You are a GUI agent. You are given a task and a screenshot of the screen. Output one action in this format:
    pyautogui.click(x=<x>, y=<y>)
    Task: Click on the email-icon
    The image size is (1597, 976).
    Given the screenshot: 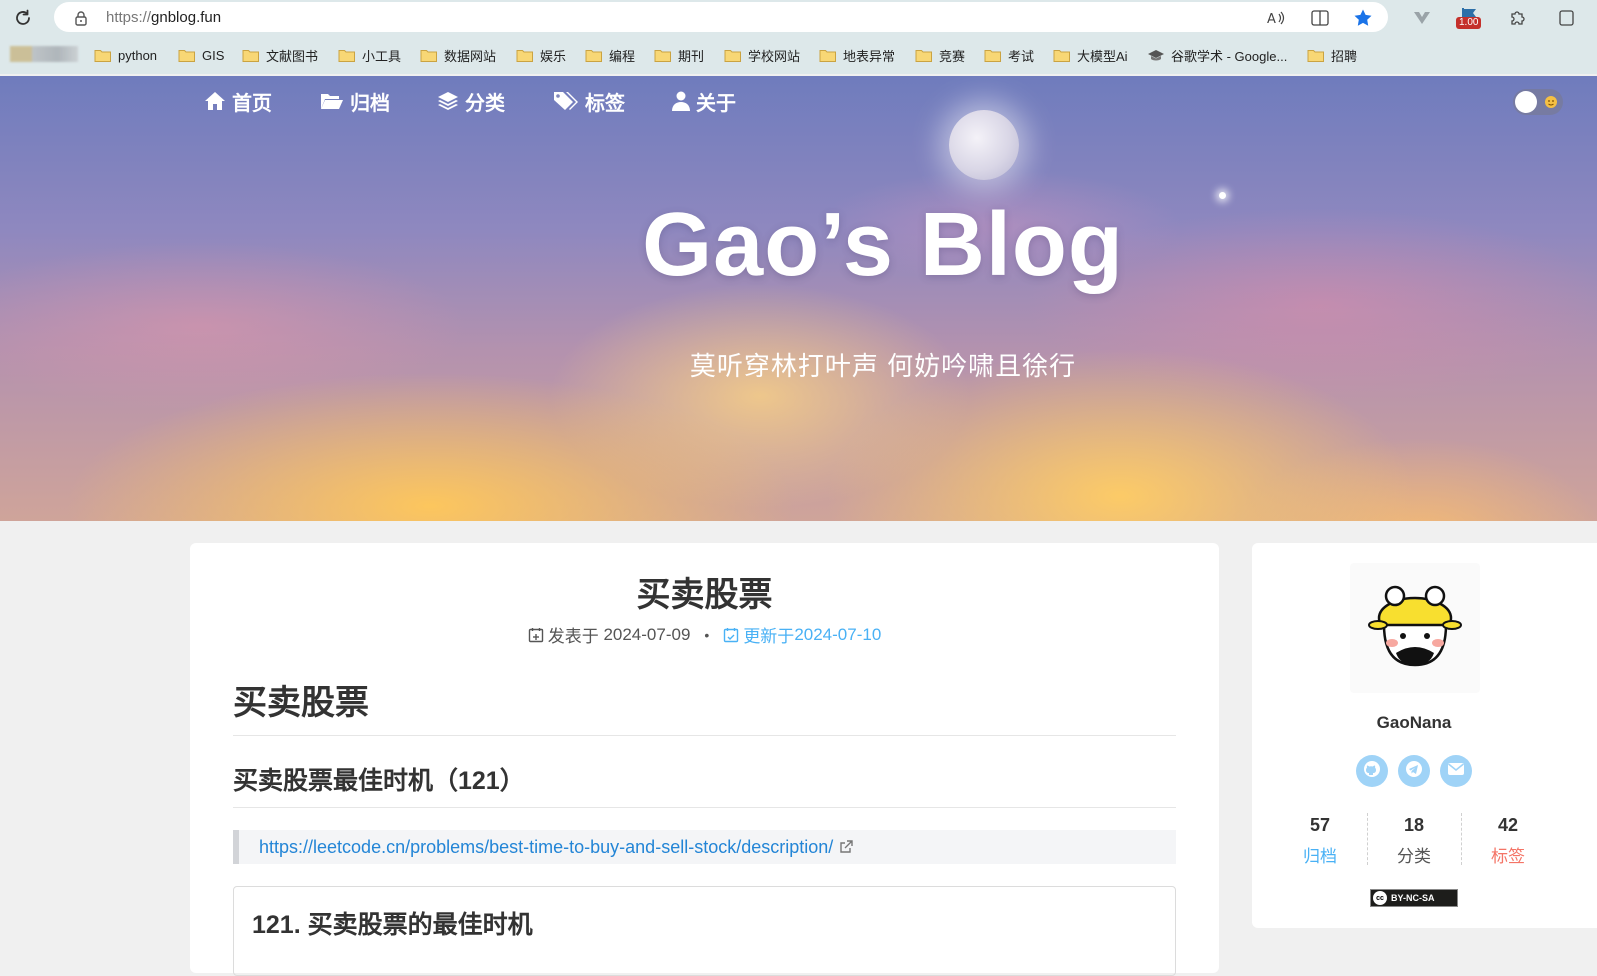 What is the action you would take?
    pyautogui.click(x=1456, y=771)
    